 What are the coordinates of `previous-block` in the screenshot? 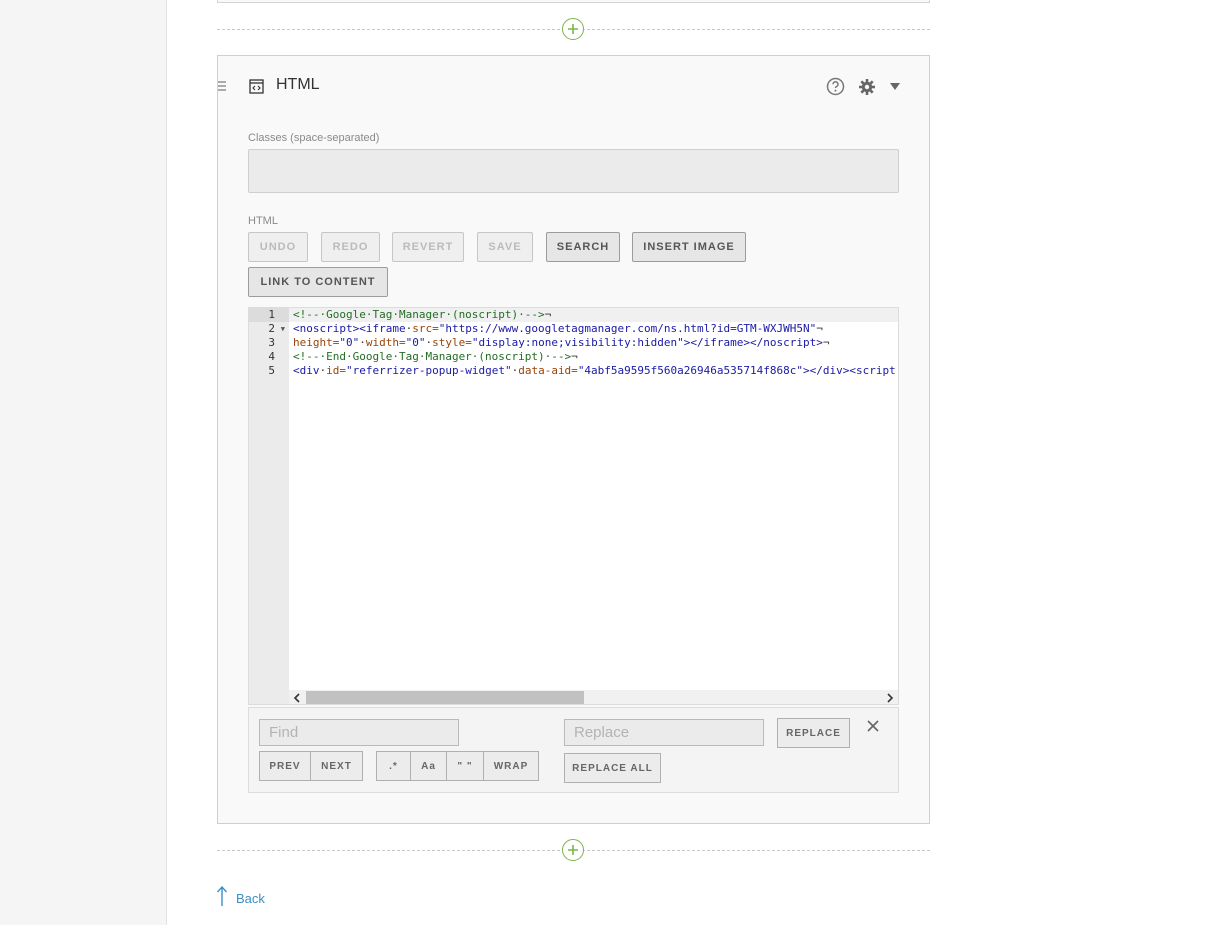 It's located at (573, 1).